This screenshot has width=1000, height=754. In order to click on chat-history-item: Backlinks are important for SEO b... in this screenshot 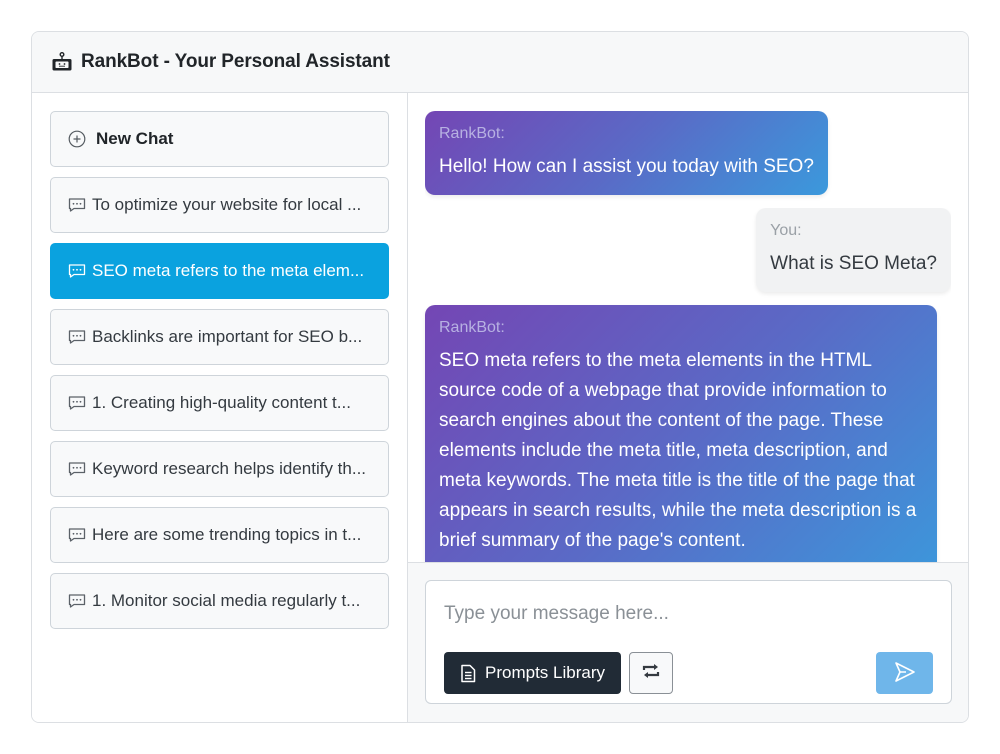, I will do `click(219, 337)`.